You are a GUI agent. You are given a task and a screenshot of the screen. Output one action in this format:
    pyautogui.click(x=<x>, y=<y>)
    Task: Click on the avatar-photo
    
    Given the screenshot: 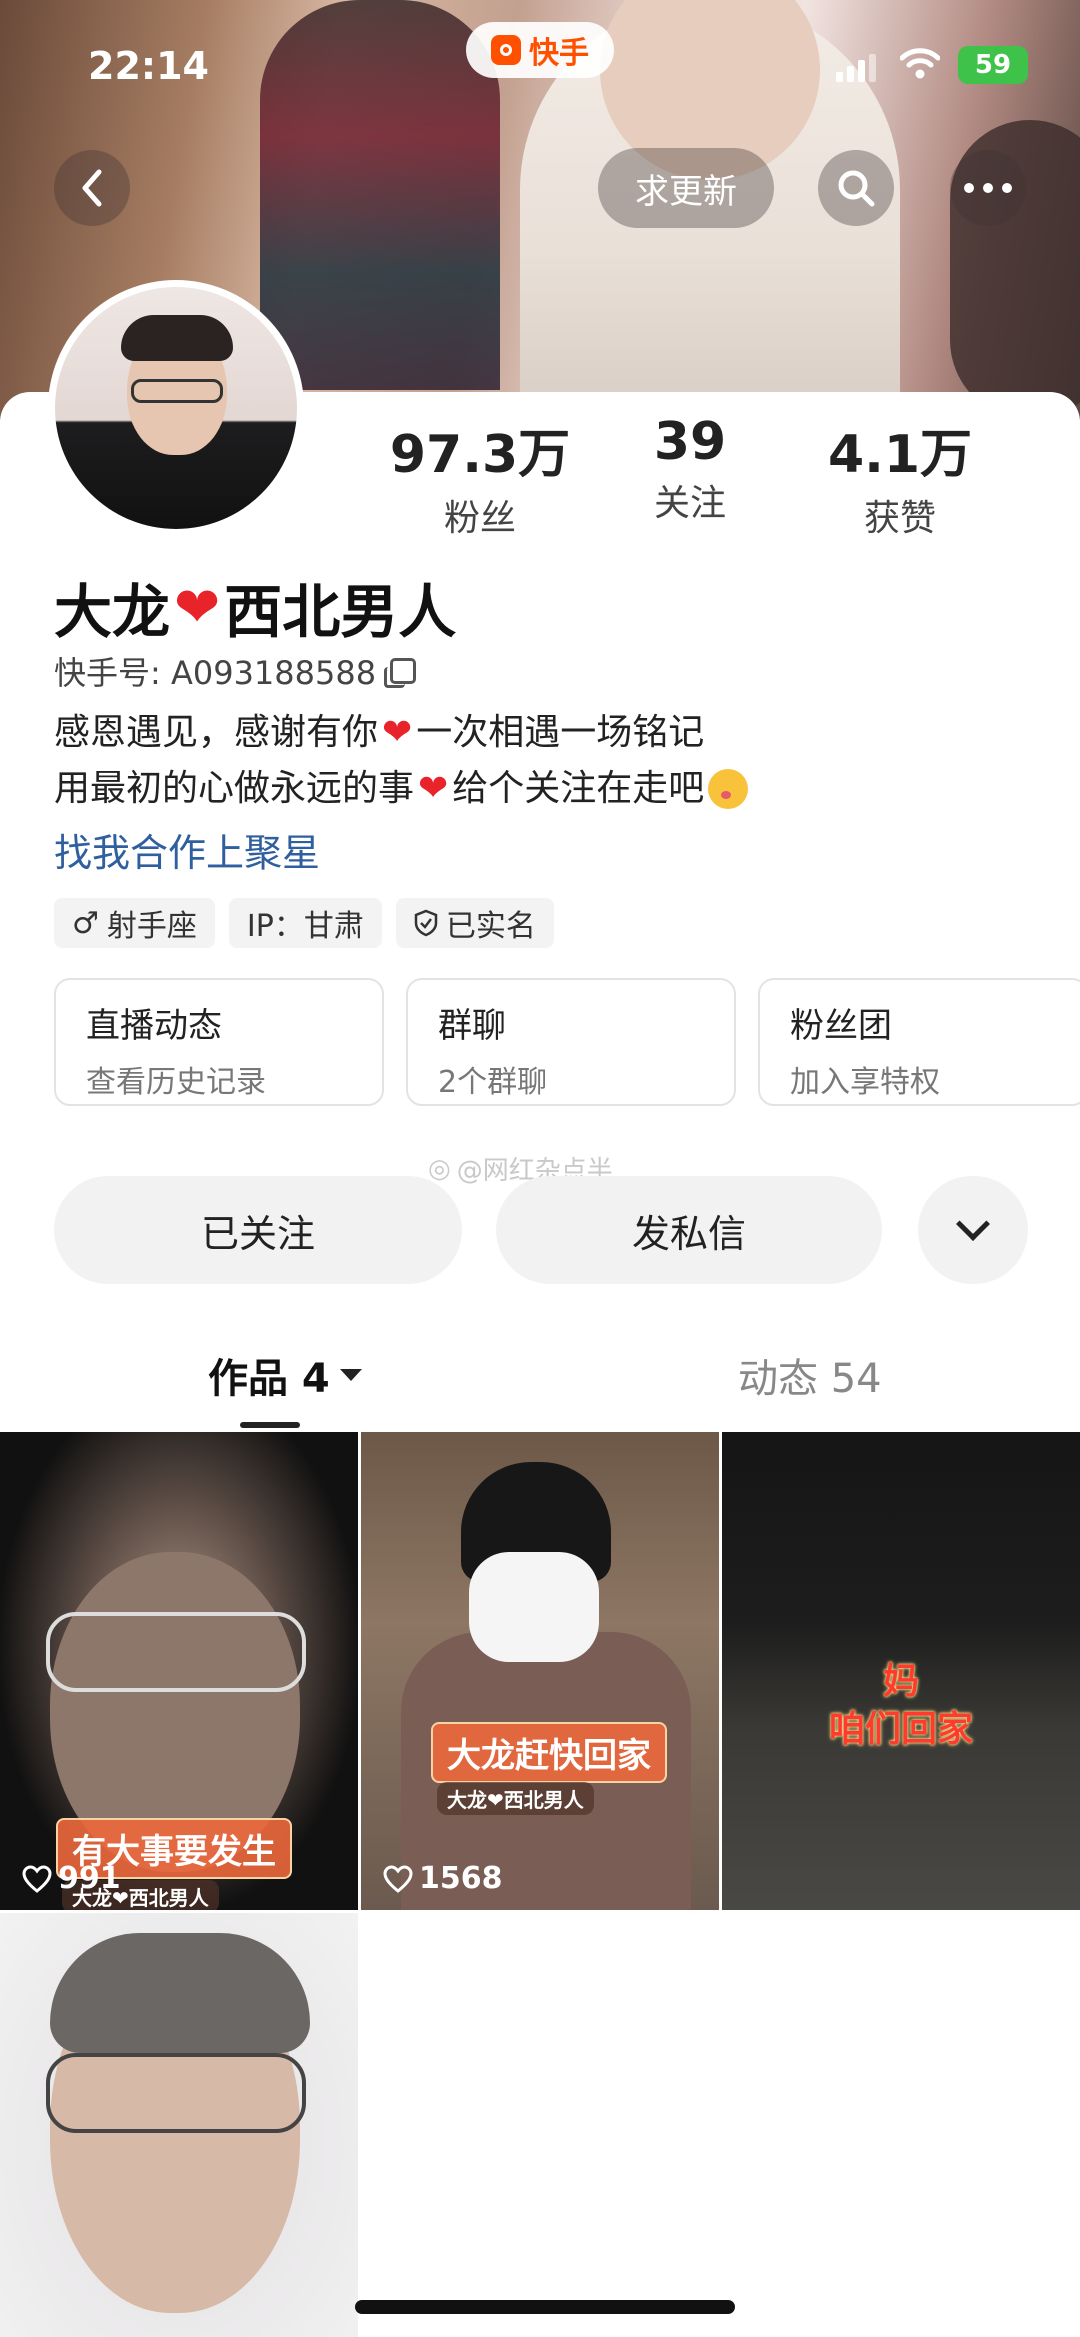 What is the action you would take?
    pyautogui.click(x=176, y=408)
    